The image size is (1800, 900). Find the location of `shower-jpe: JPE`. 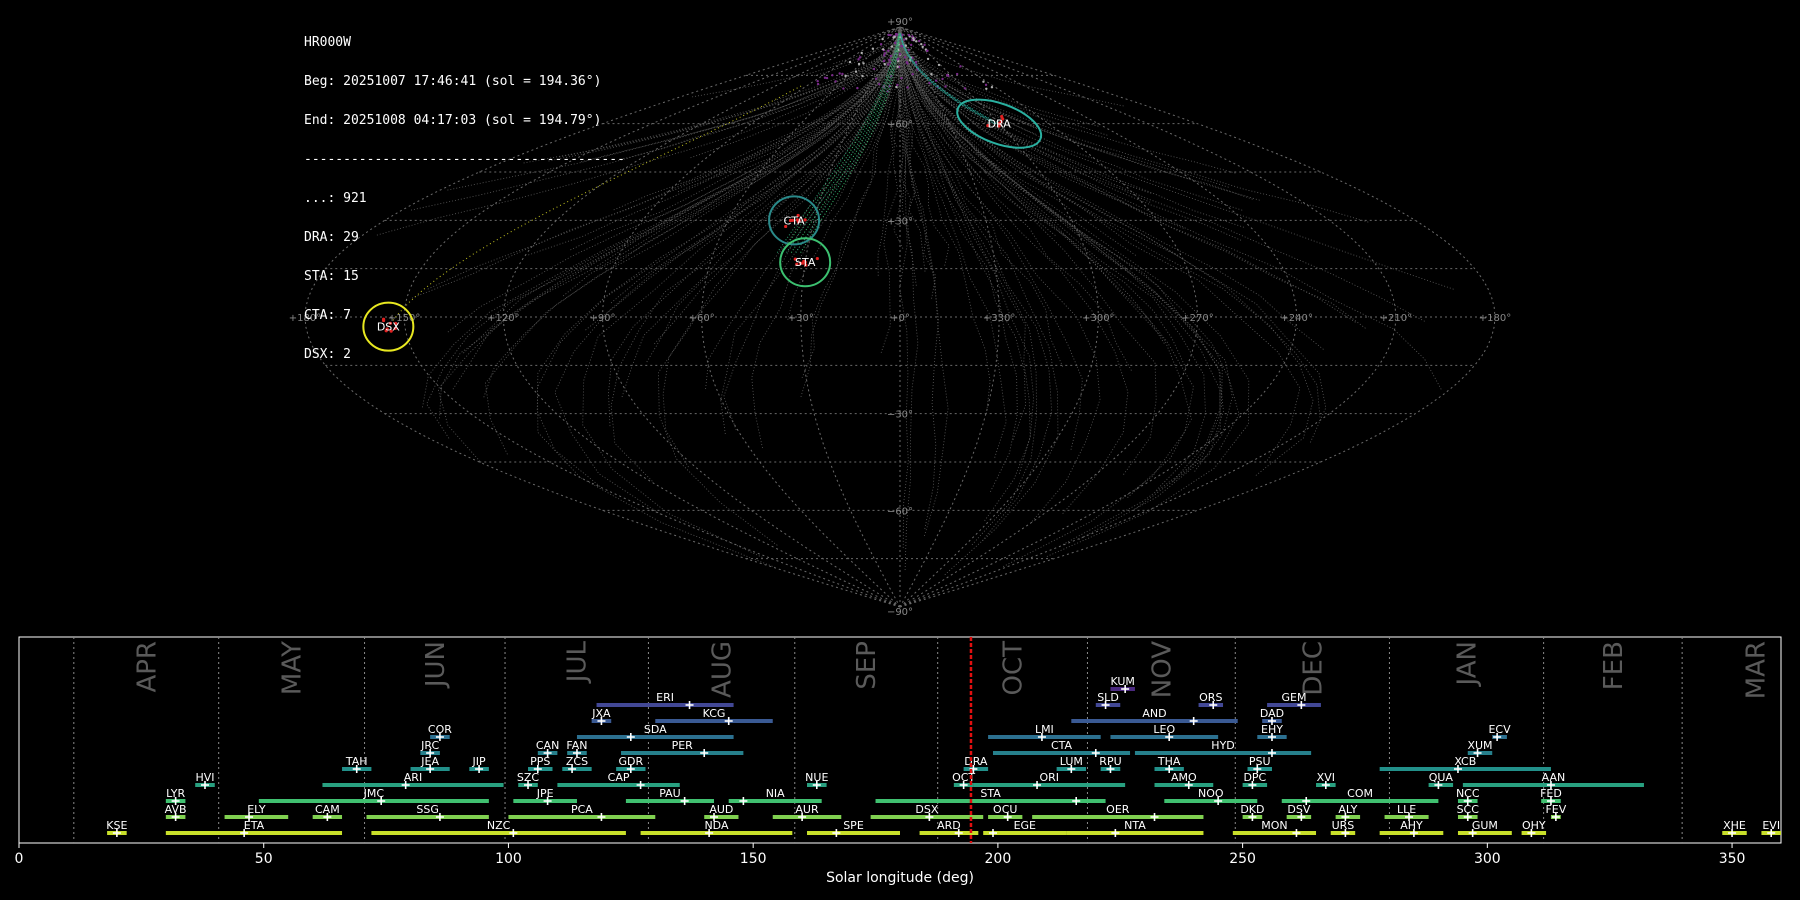

shower-jpe: JPE is located at coordinates (545, 796).